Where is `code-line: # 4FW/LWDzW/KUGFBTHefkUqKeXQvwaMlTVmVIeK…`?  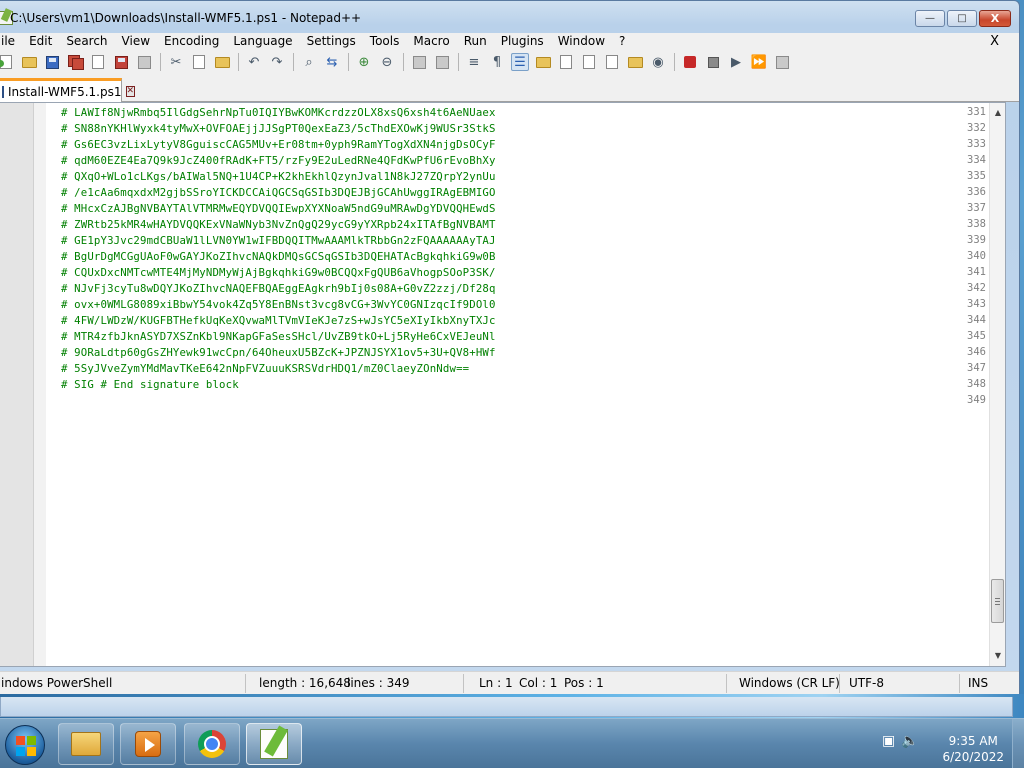 code-line: # 4FW/LWDzW/KUGFBTHefkUqKeXQvwaMlTVmVIeK… is located at coordinates (278, 320).